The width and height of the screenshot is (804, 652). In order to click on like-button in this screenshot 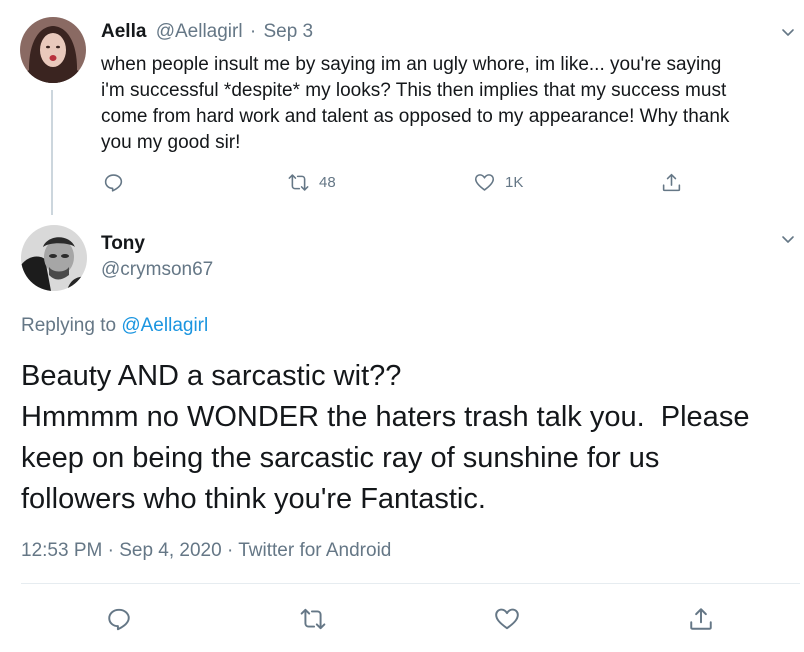, I will do `click(507, 619)`.